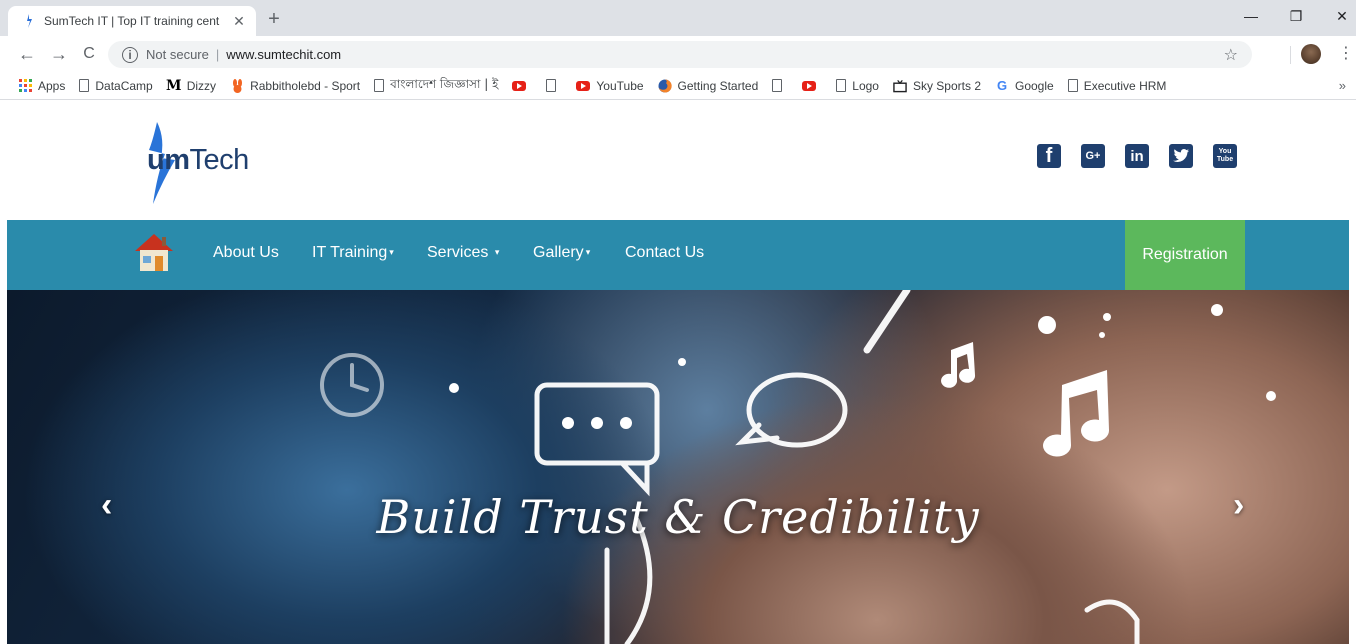  I want to click on google-icon: G, so click(1002, 85).